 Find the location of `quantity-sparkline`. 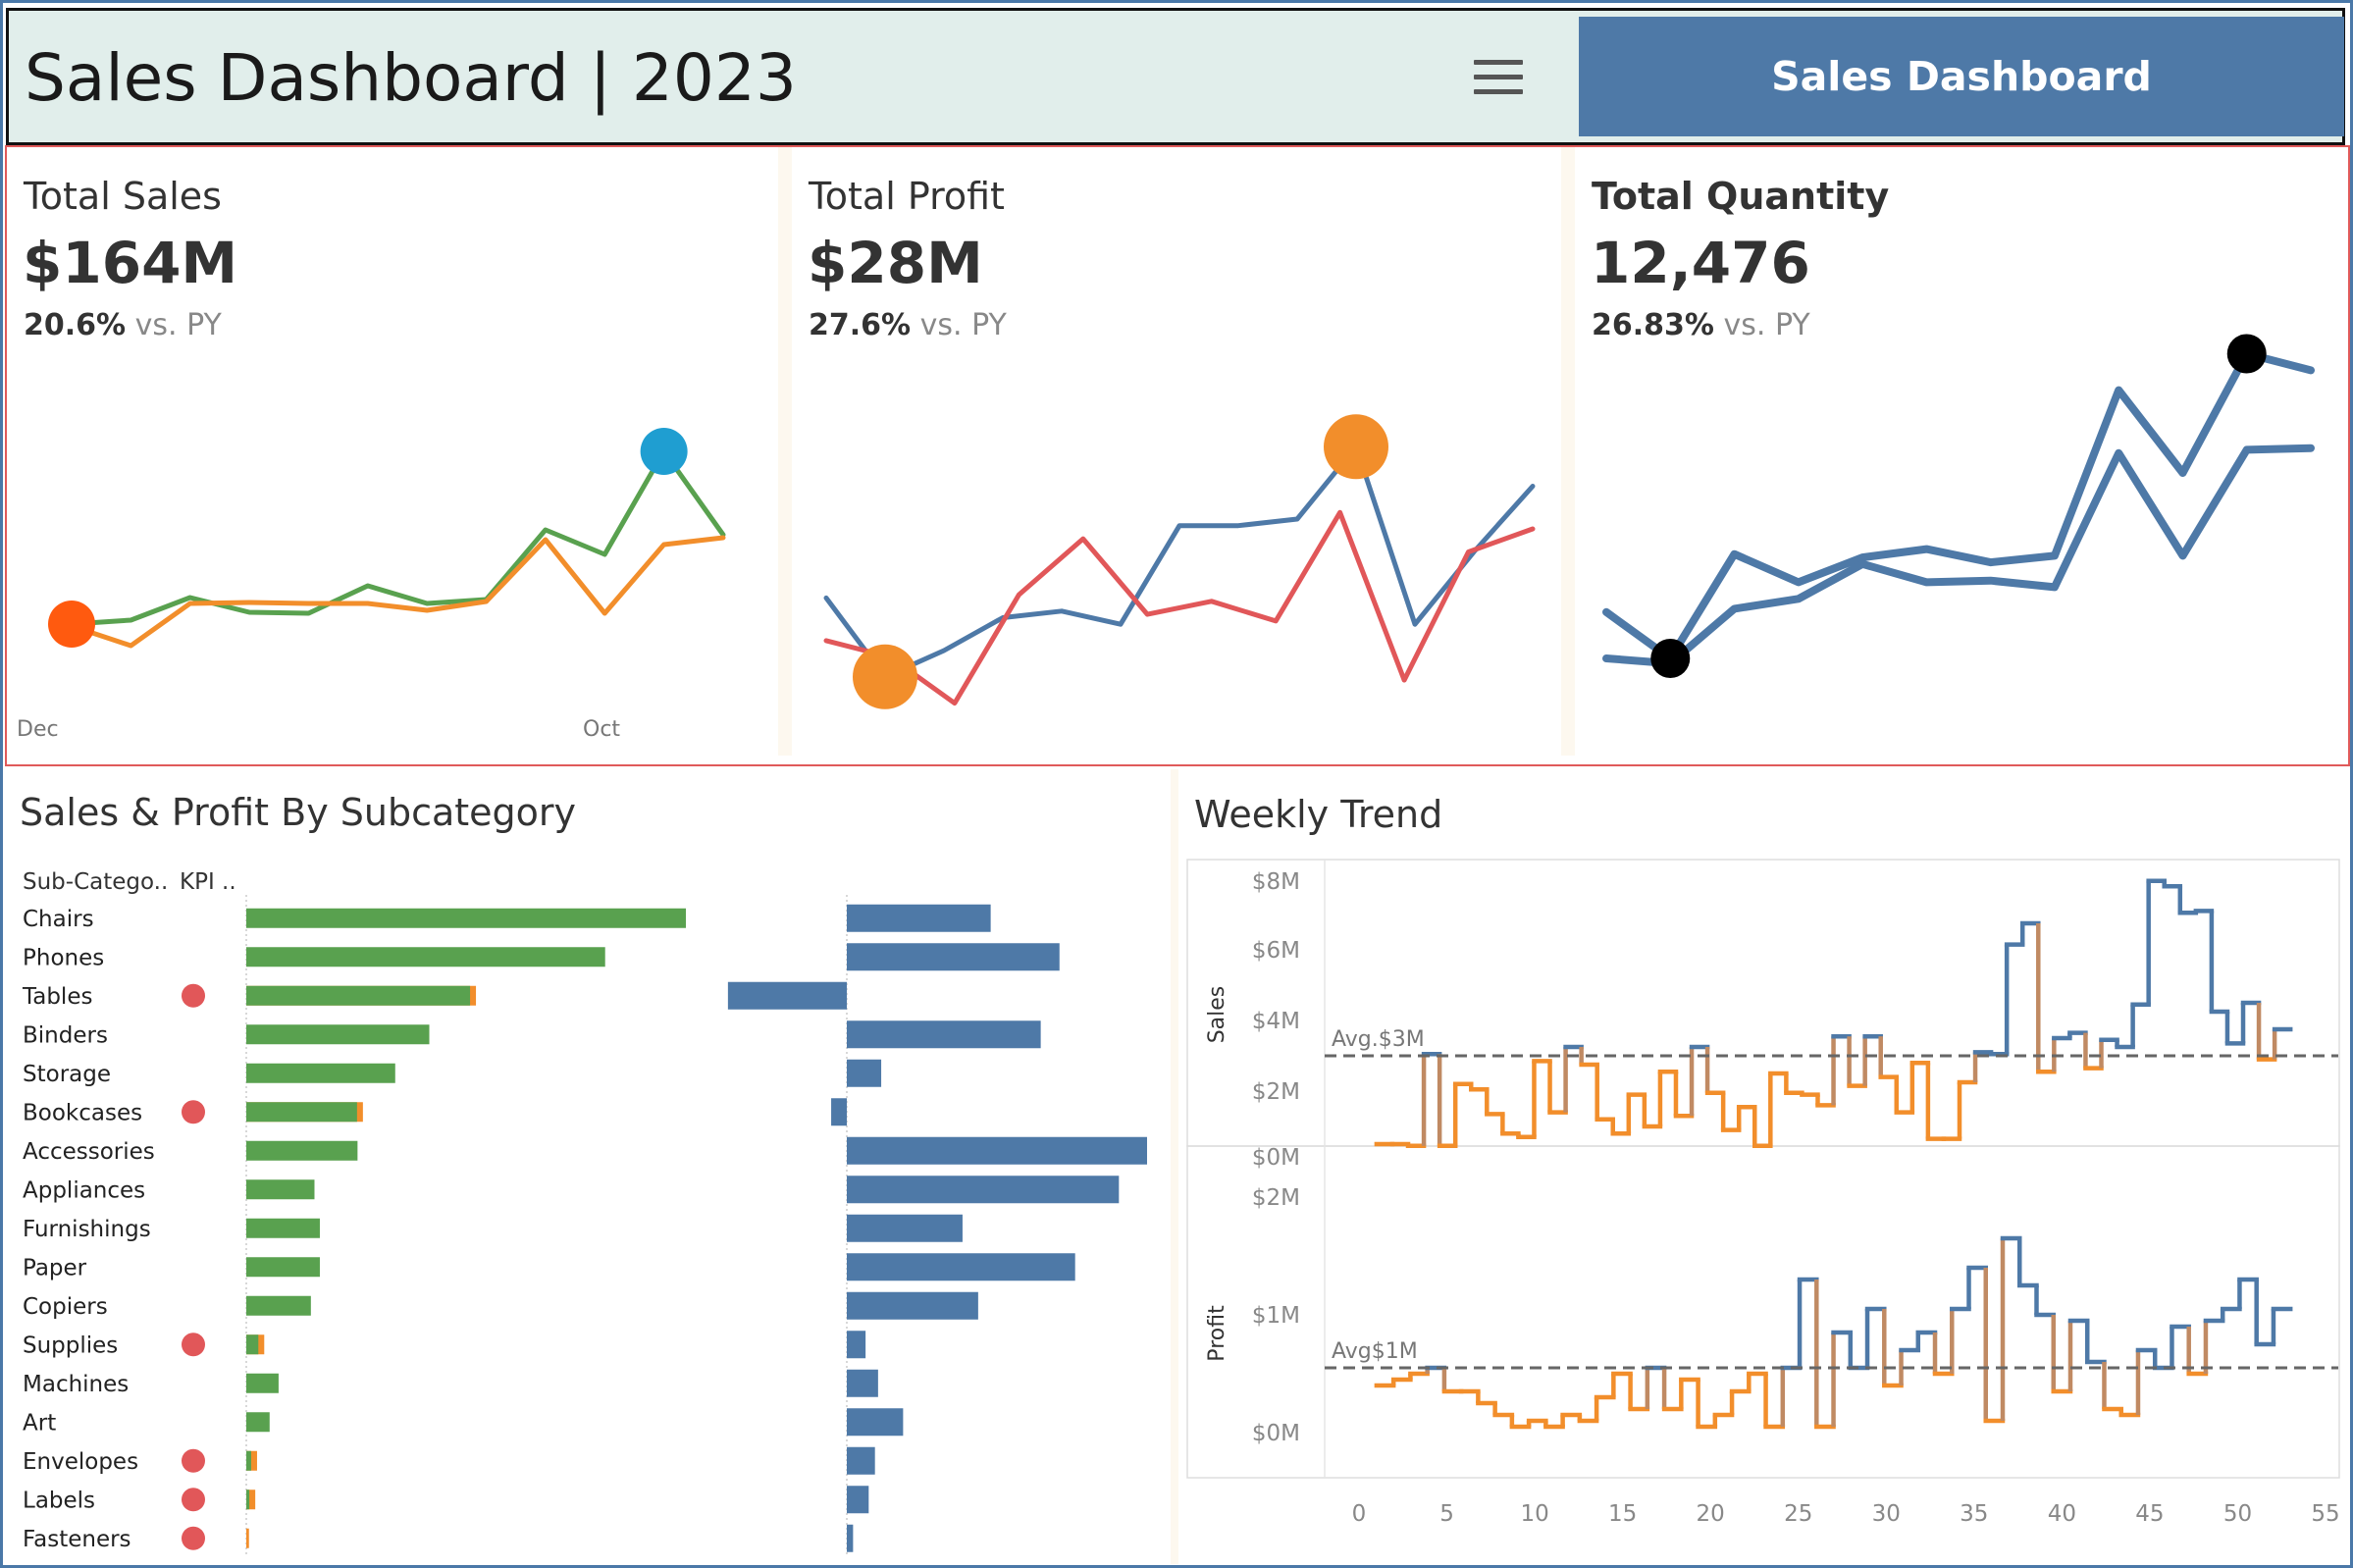

quantity-sparkline is located at coordinates (1959, 506).